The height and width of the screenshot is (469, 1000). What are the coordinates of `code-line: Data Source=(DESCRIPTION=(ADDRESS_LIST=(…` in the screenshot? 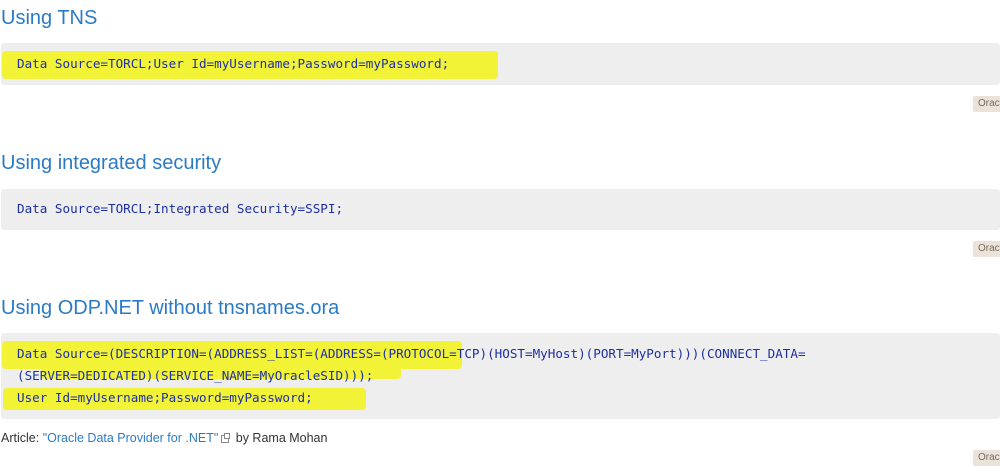 It's located at (411, 353).